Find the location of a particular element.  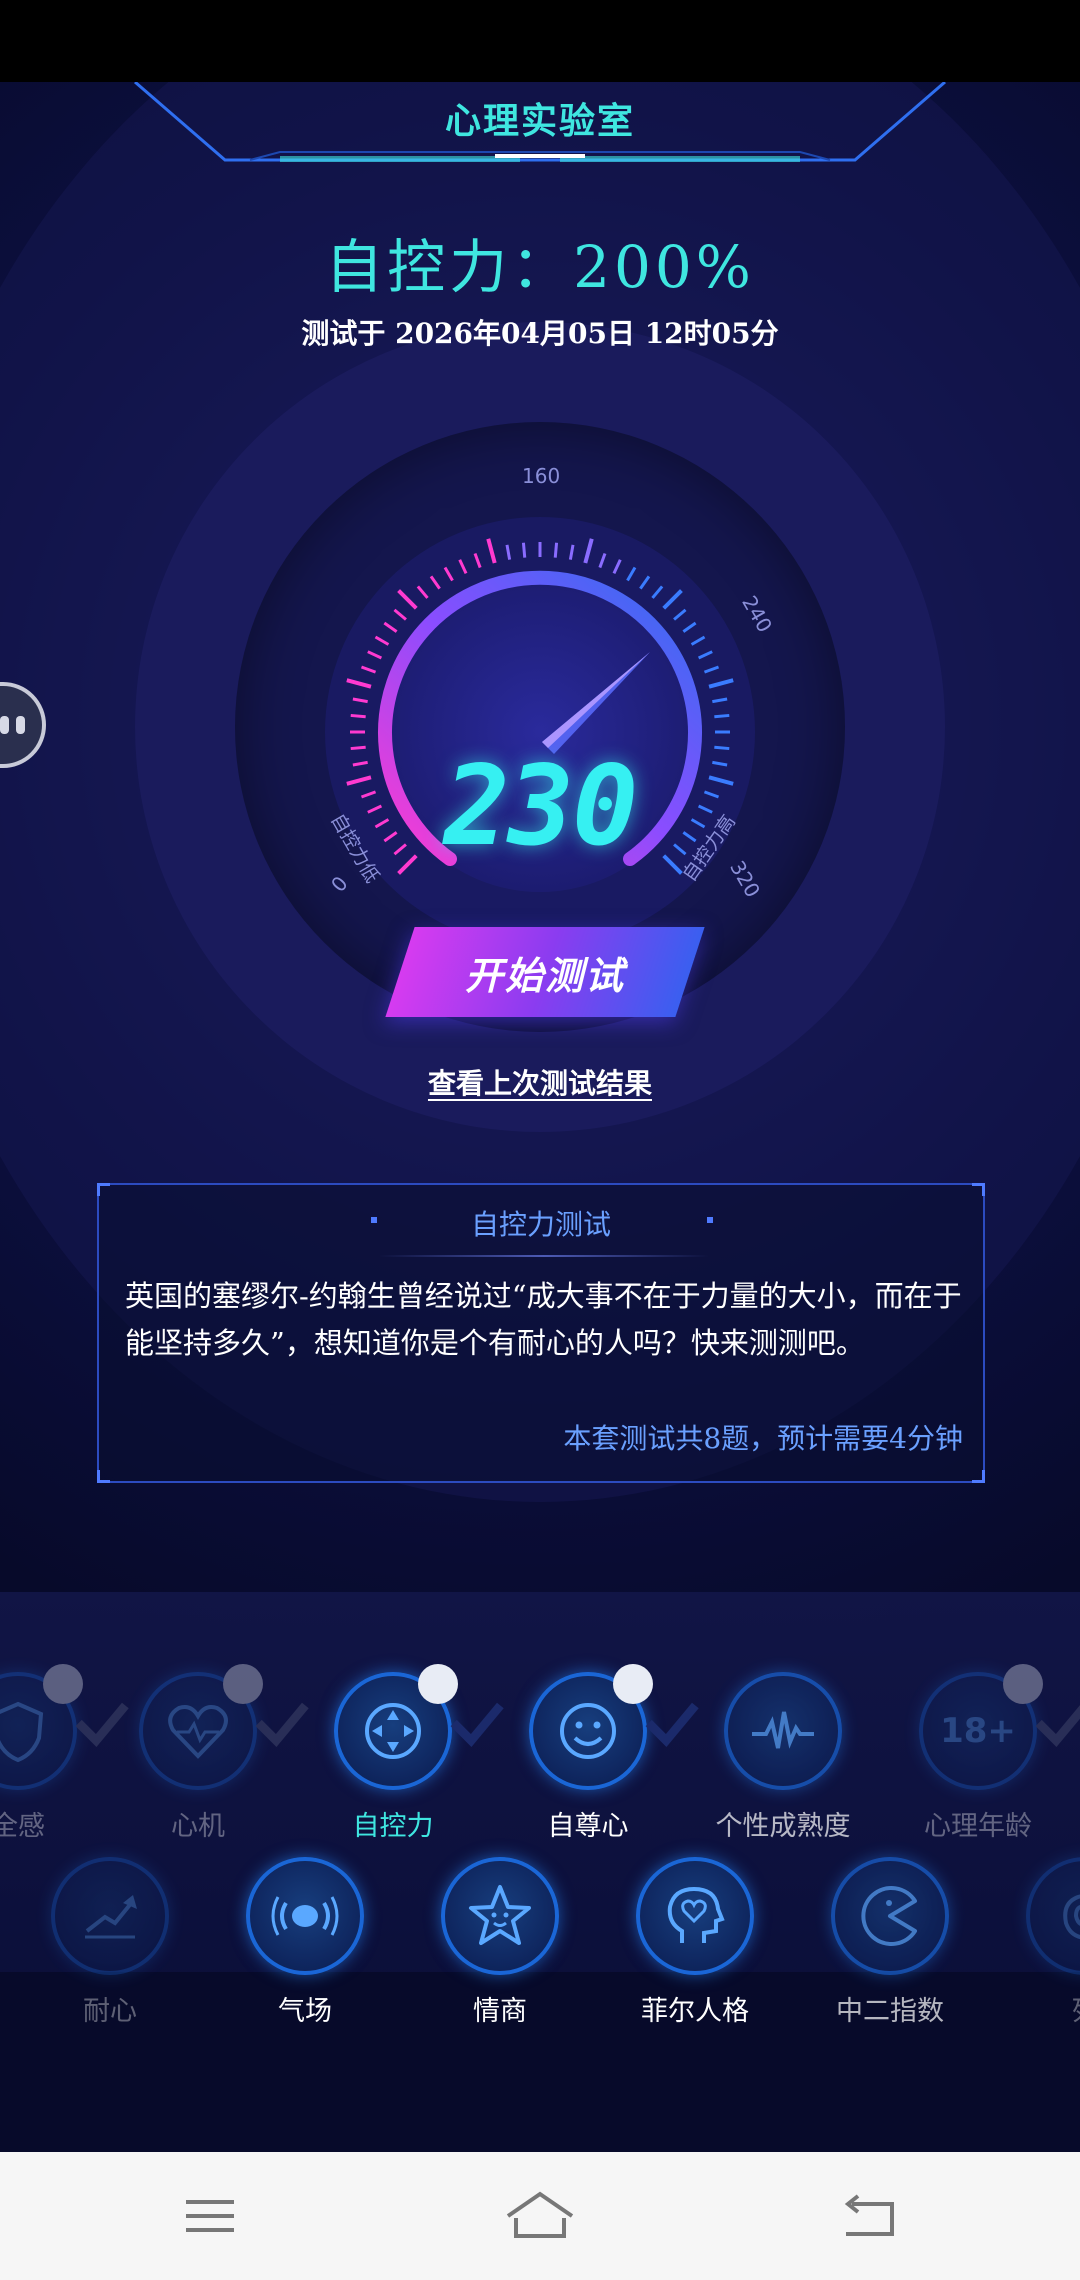

age-18-icon: 18+ is located at coordinates (999, 1727).